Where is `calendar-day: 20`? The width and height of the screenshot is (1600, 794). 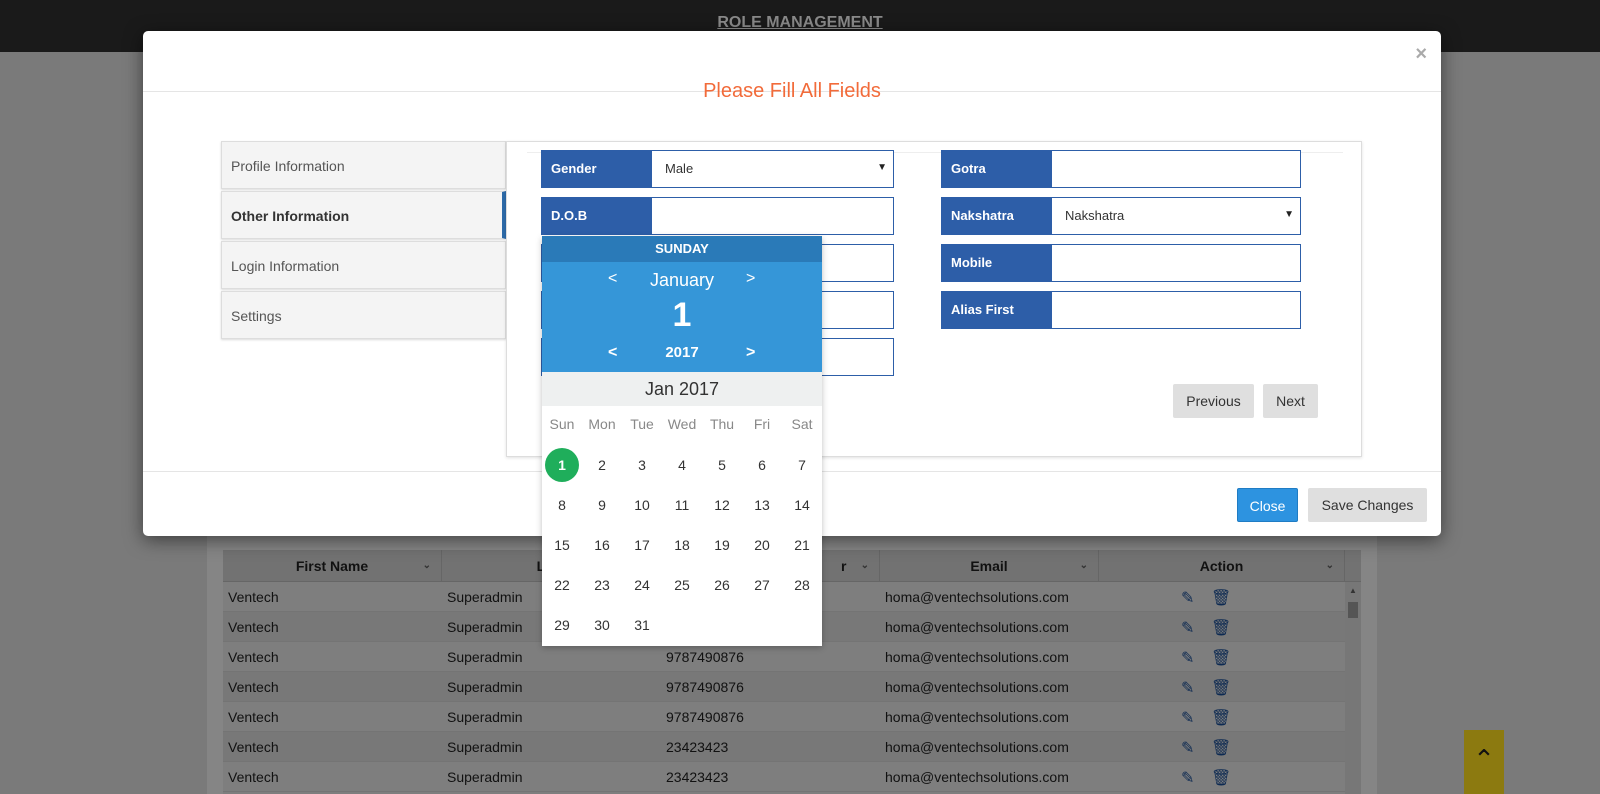 calendar-day: 20 is located at coordinates (762, 545).